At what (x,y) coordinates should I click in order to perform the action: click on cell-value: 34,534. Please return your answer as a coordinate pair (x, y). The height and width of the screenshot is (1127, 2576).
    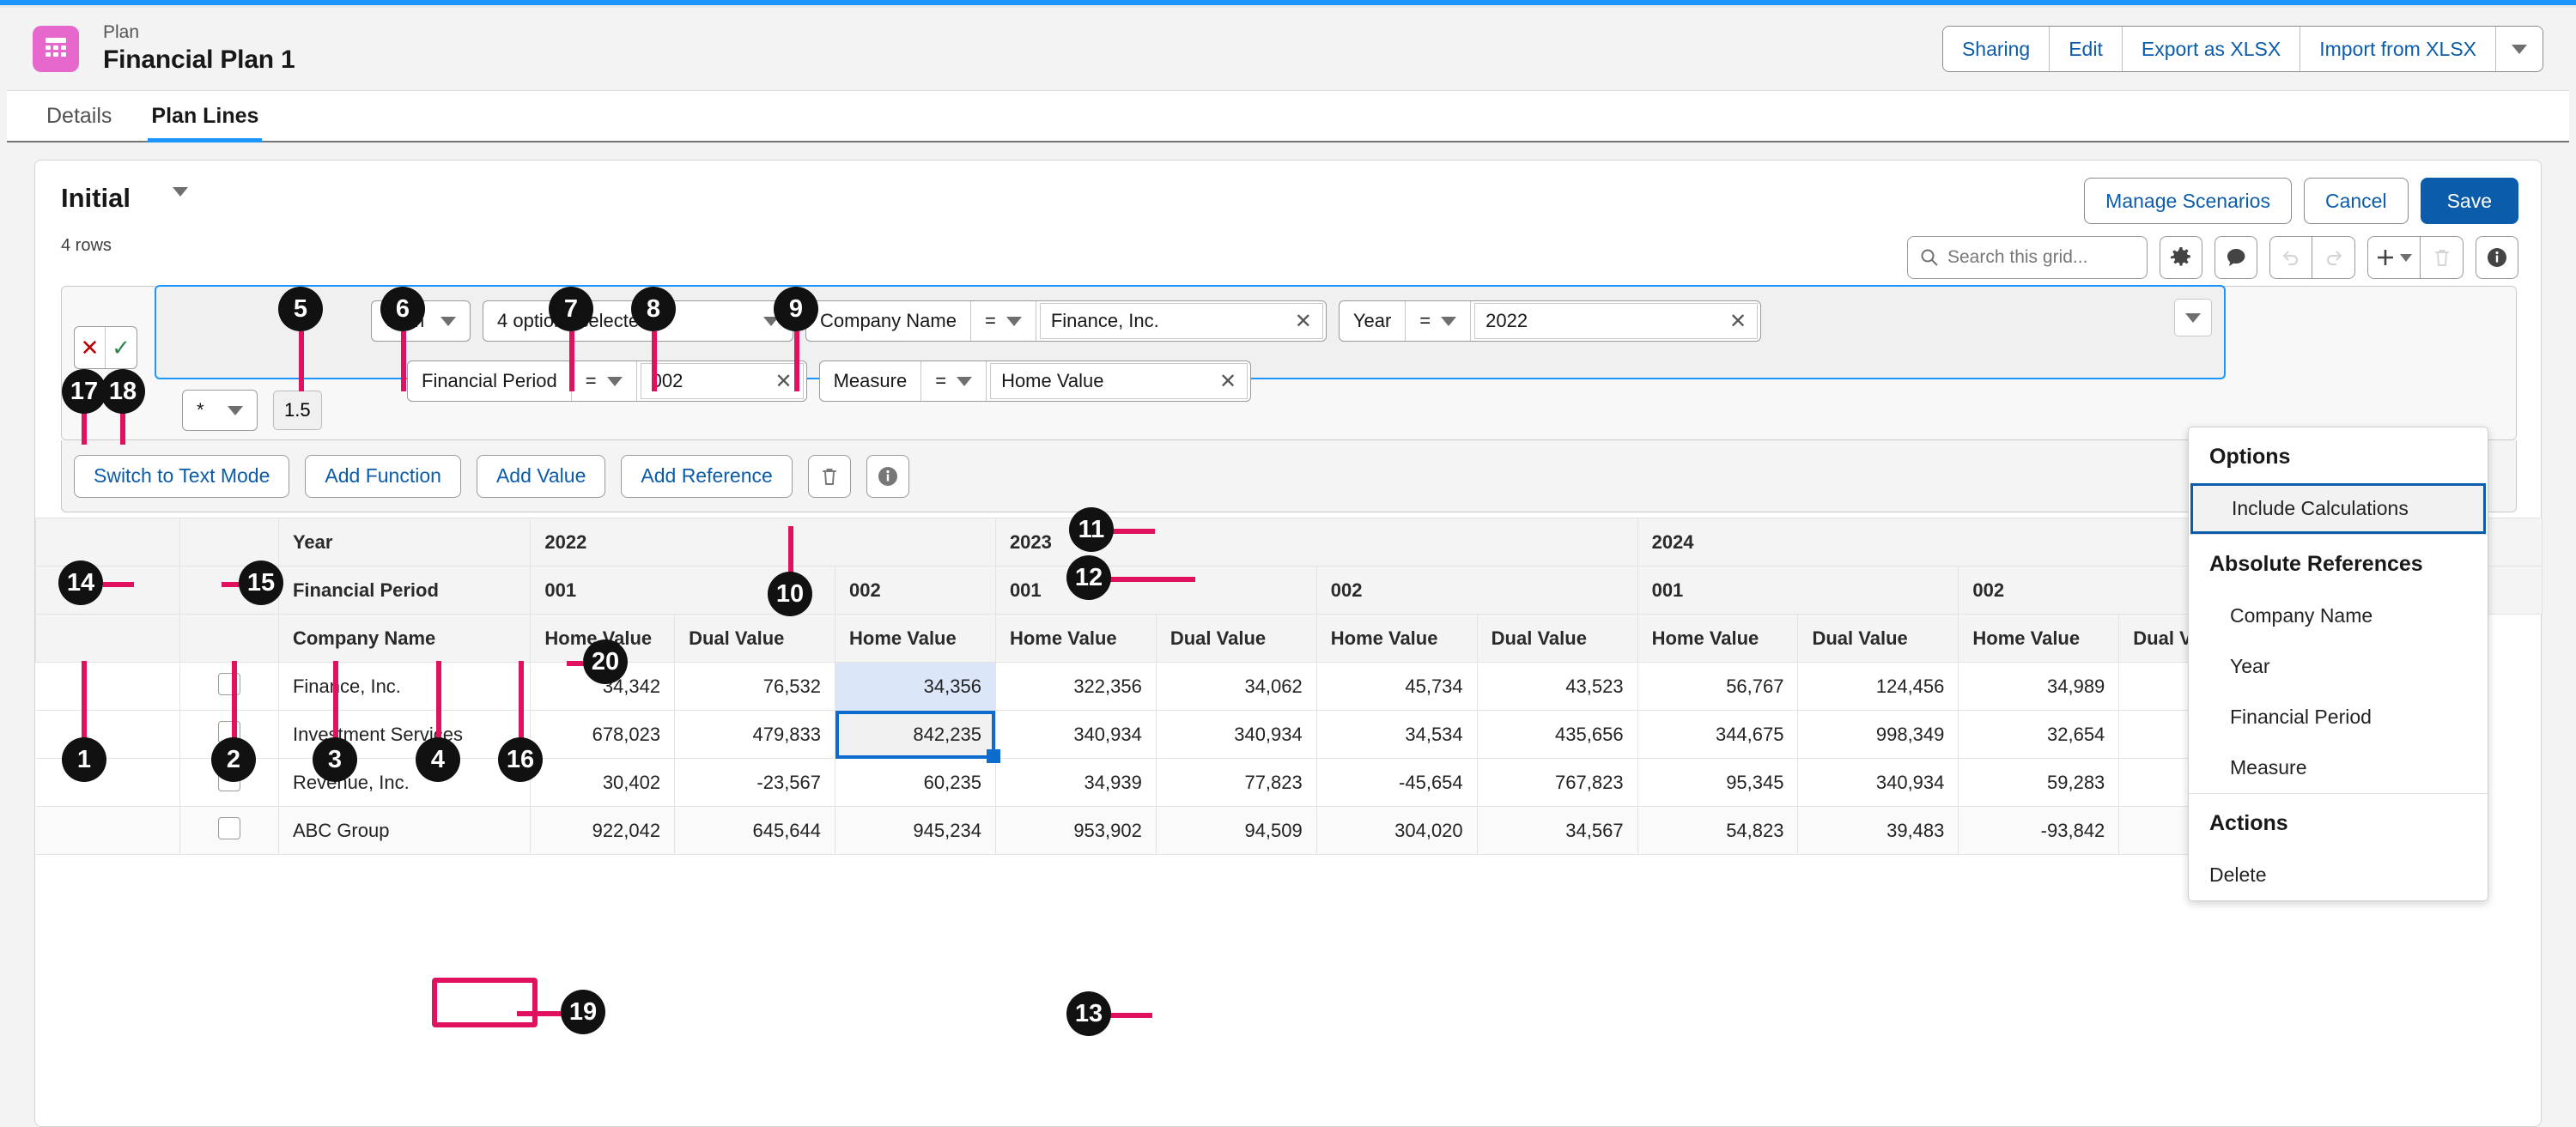
    Looking at the image, I should click on (1396, 734).